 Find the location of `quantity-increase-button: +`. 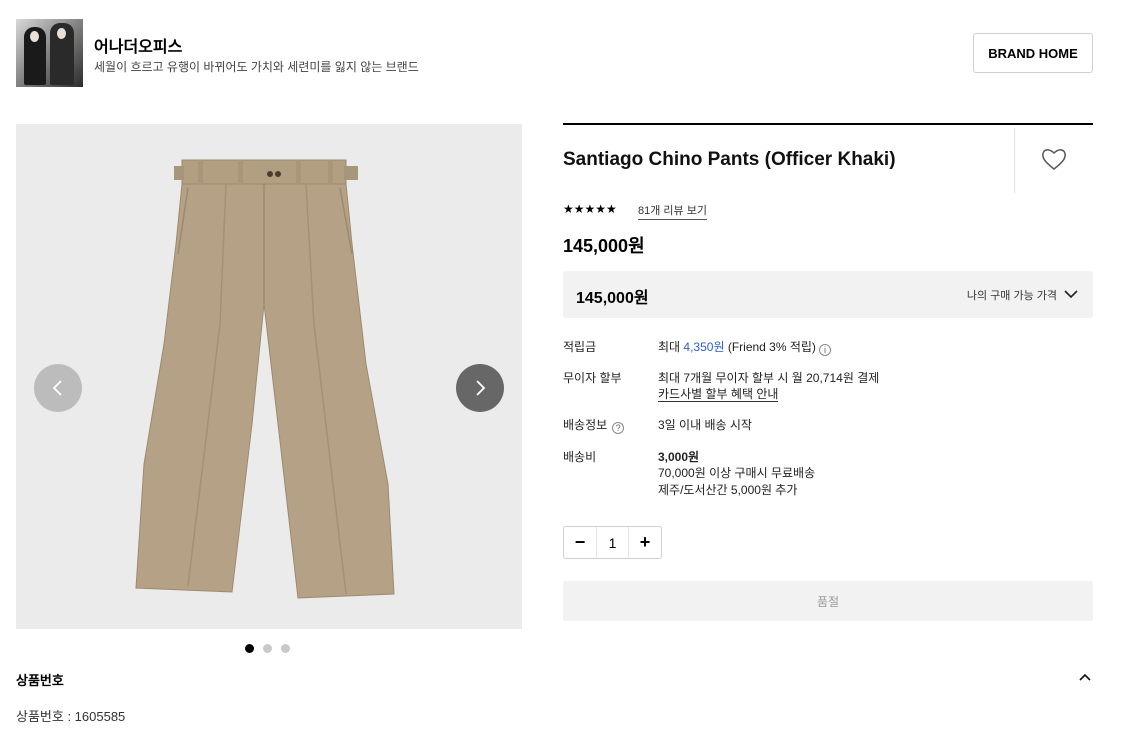

quantity-increase-button: + is located at coordinates (645, 542).